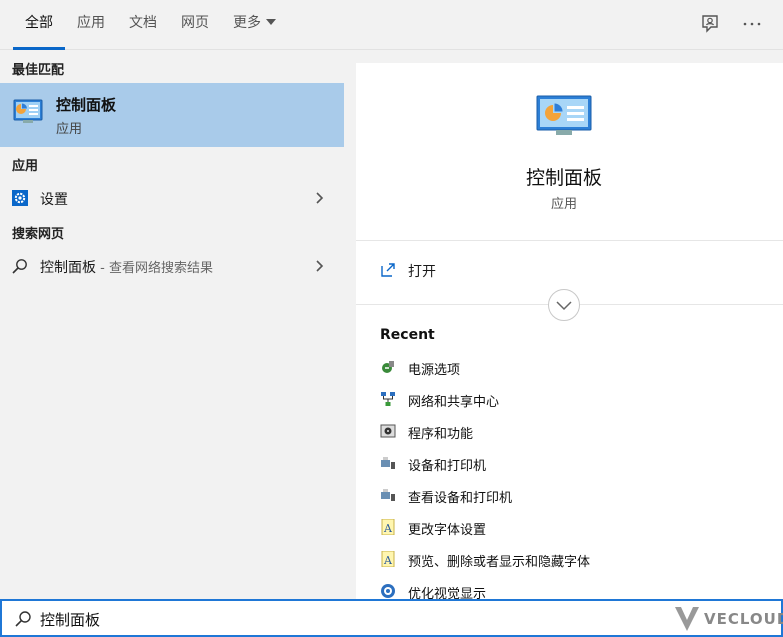  I want to click on feedback-icon, so click(710, 24).